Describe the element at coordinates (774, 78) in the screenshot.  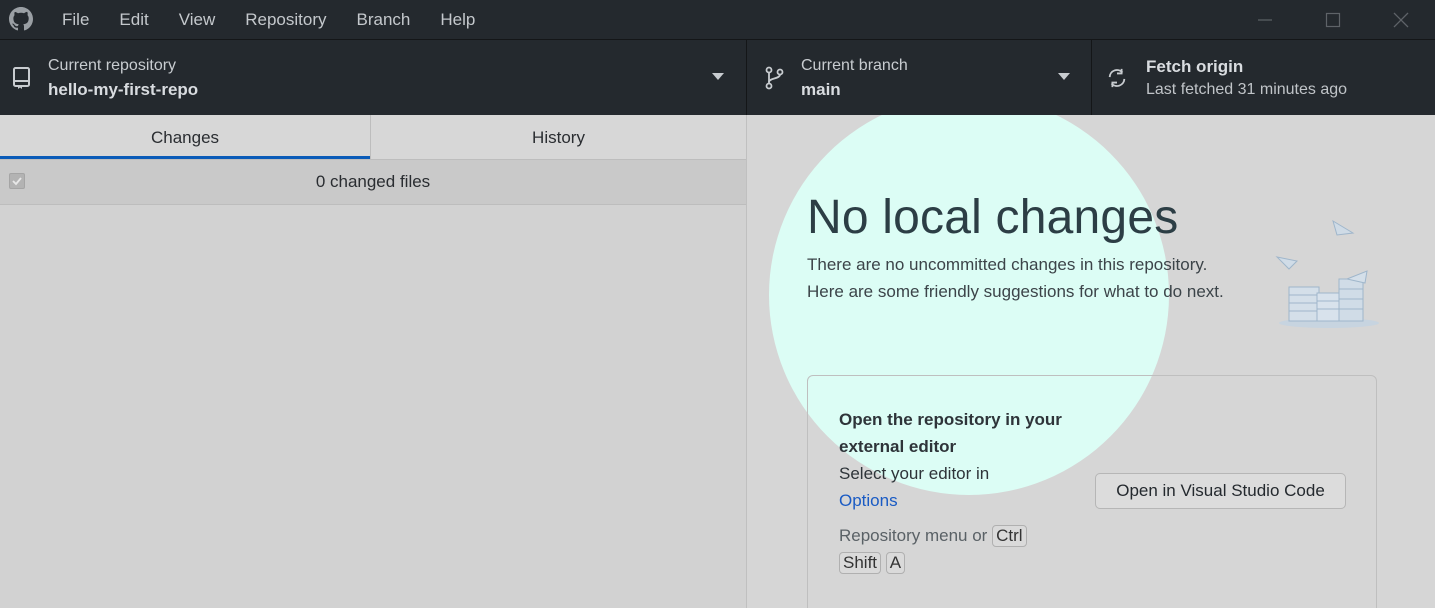
I see `branch-icon` at that location.